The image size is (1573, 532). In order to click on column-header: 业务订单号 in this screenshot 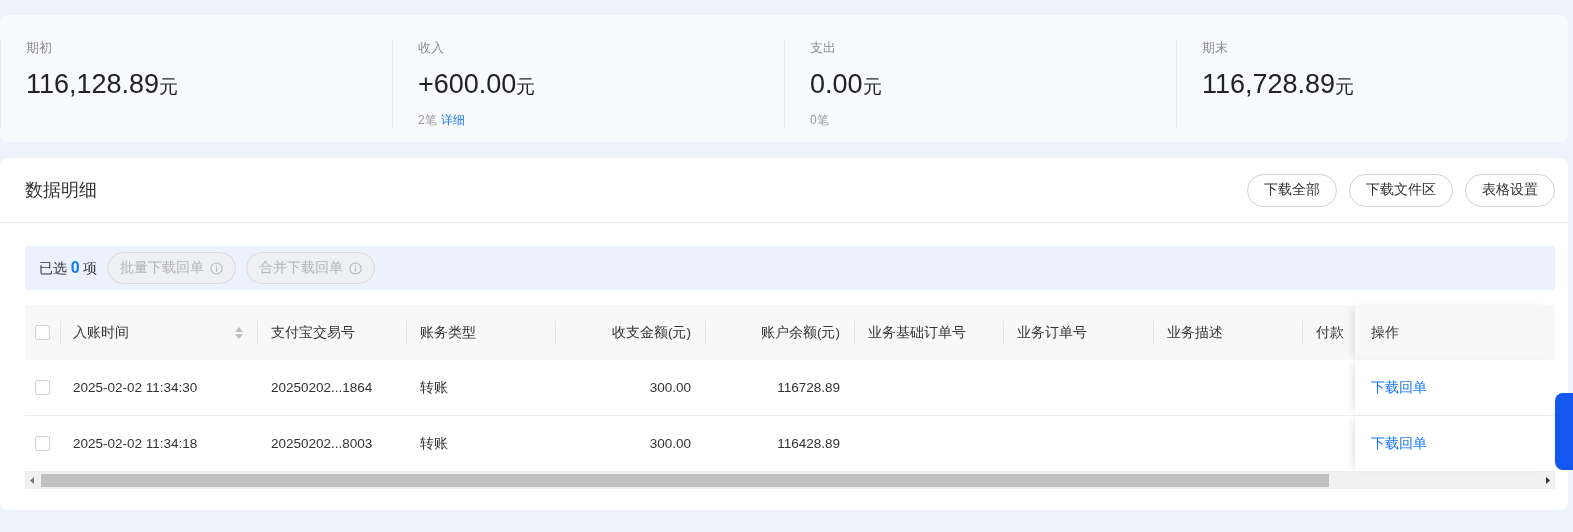, I will do `click(1052, 332)`.